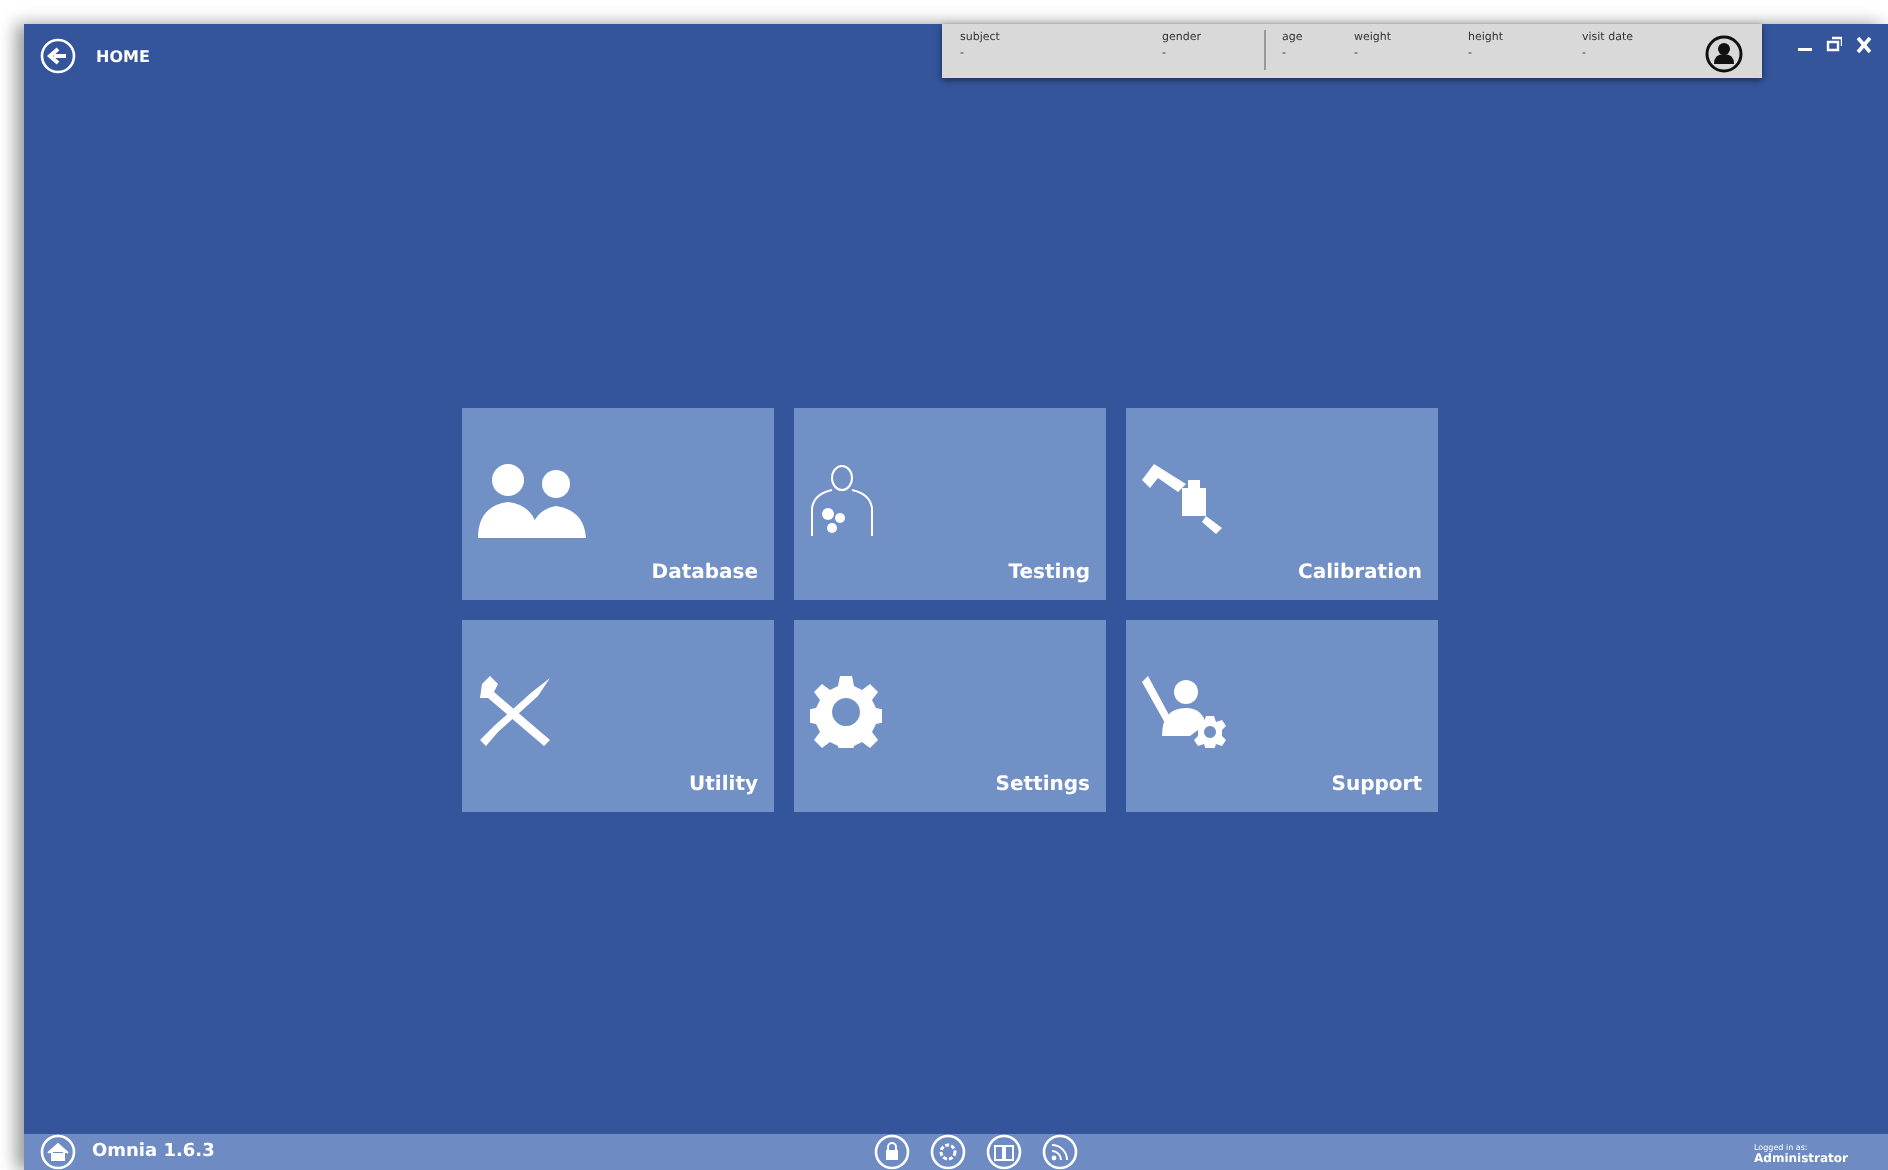 This screenshot has width=1888, height=1170. What do you see at coordinates (618, 504) in the screenshot?
I see `menu-tile: Database` at bounding box center [618, 504].